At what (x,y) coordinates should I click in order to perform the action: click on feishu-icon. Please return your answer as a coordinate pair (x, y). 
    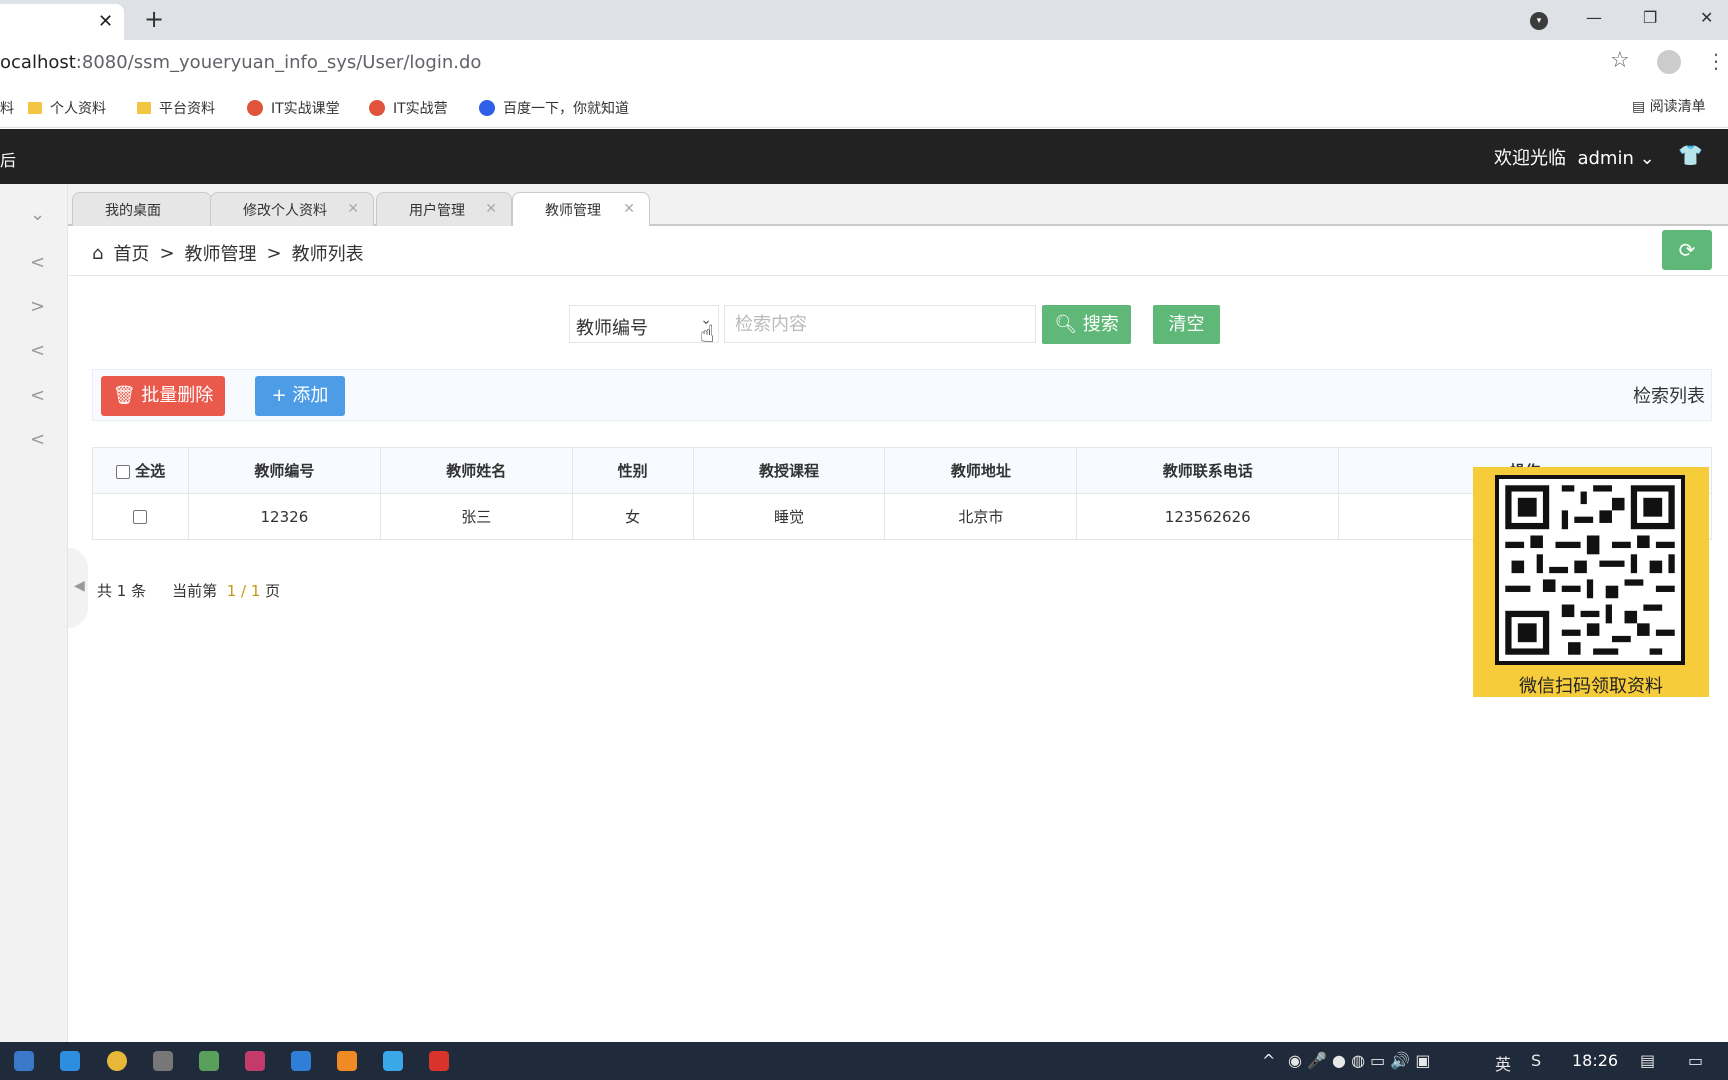
    Looking at the image, I should click on (70, 1061).